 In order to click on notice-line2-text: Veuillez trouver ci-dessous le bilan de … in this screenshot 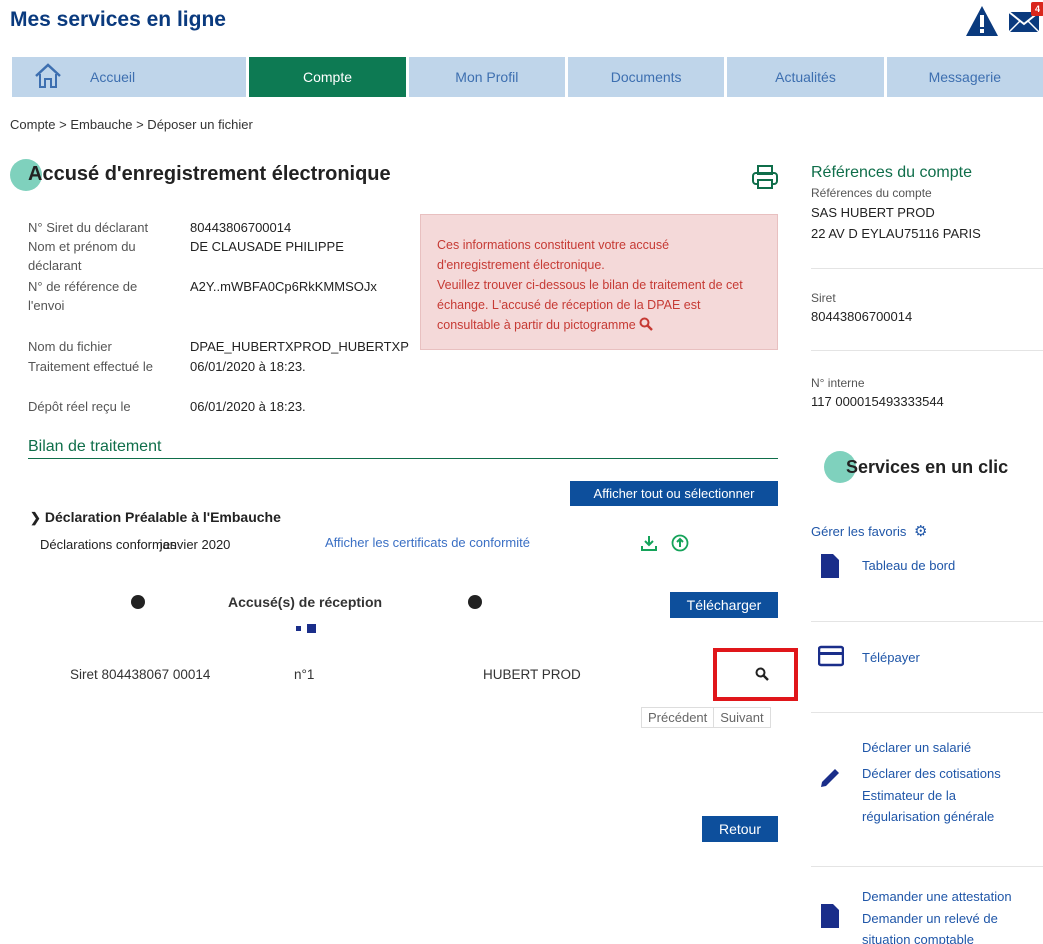, I will do `click(590, 305)`.